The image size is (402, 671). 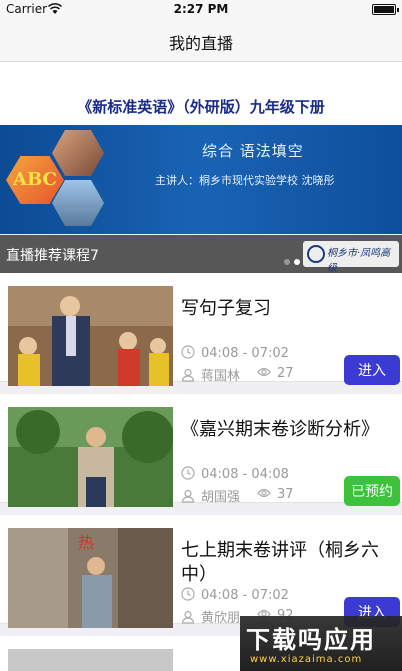 What do you see at coordinates (226, 308) in the screenshot?
I see `course-title: 写句子复习` at bounding box center [226, 308].